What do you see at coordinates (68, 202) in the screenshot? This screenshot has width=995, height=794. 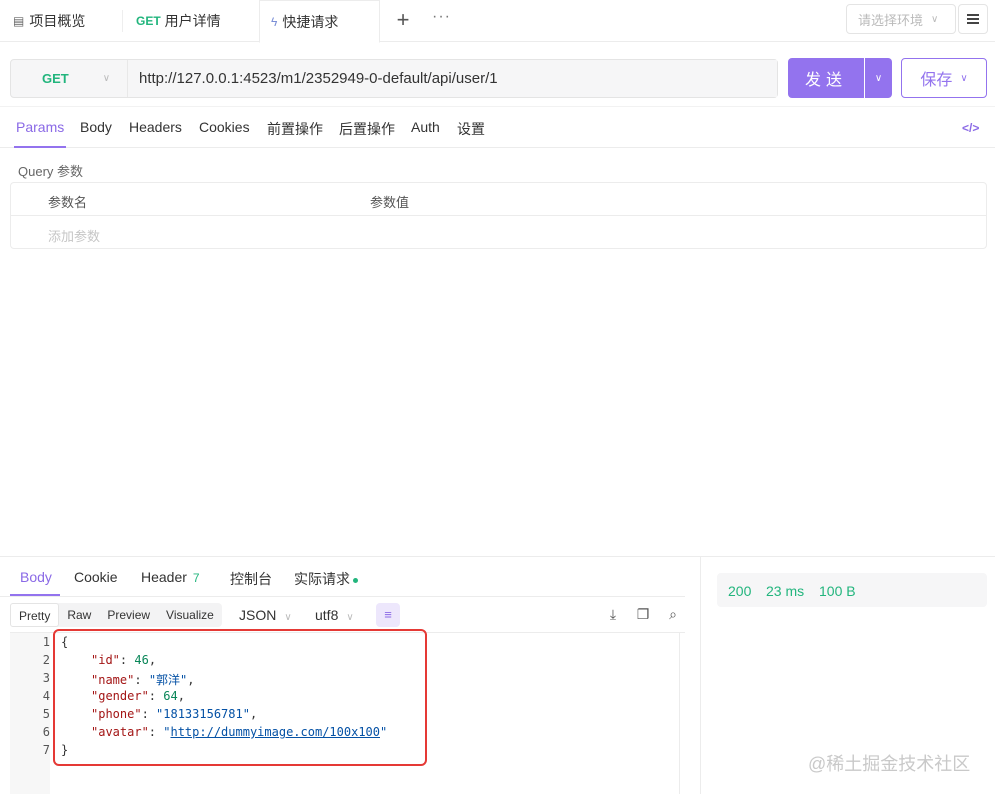 I see `column-header-name: 参数名` at bounding box center [68, 202].